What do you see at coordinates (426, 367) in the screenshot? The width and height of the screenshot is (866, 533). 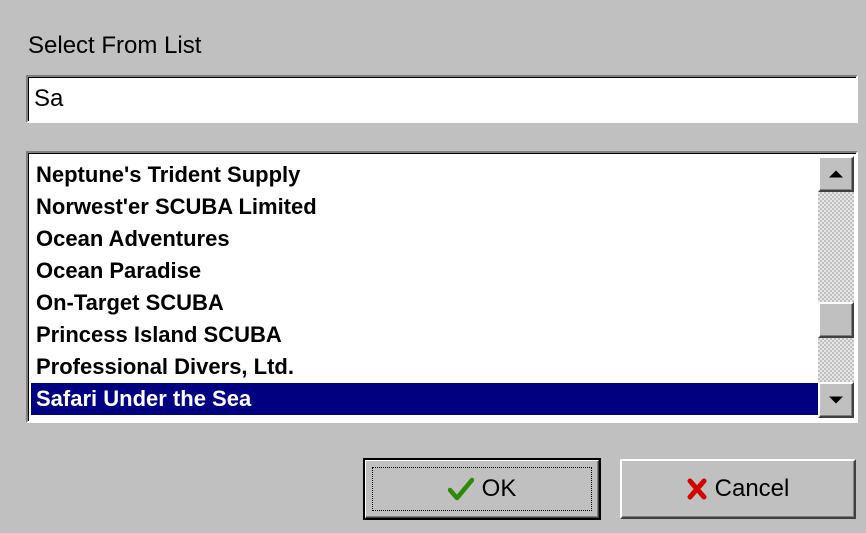 I see `list-item: Professional Divers, Ltd.` at bounding box center [426, 367].